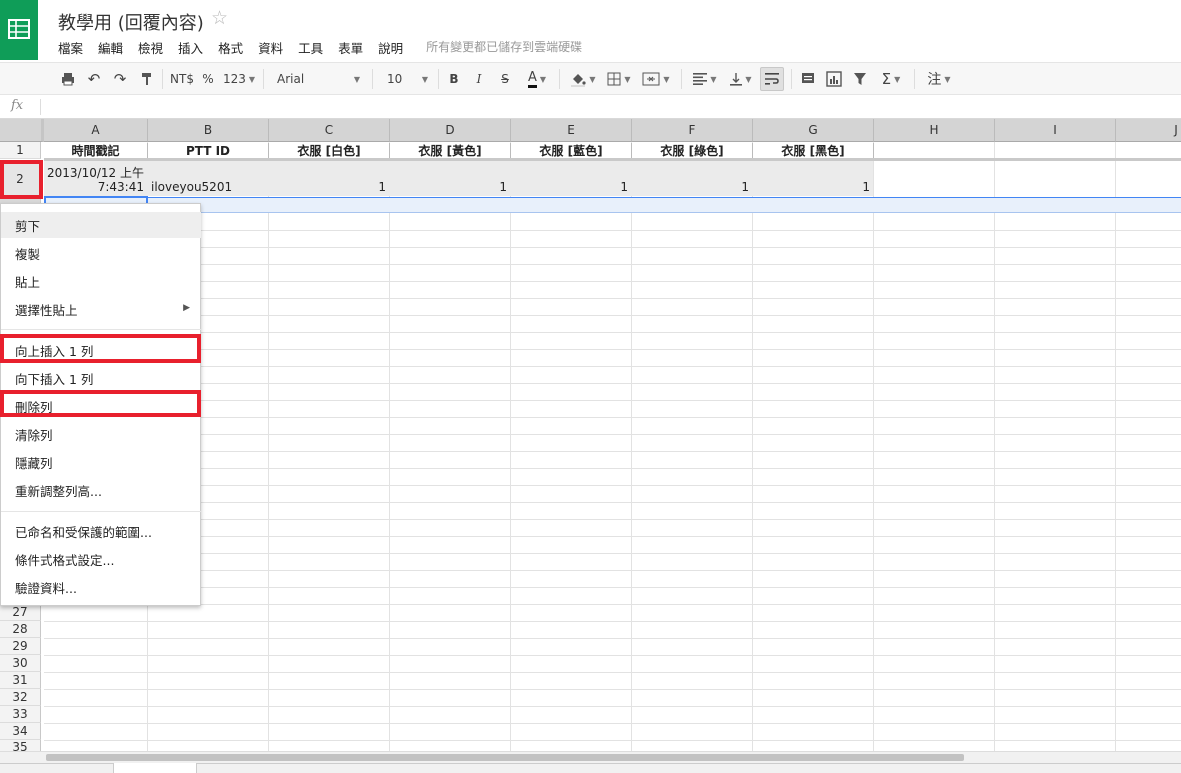 The width and height of the screenshot is (1181, 773). I want to click on horizontal-align-button: ▼, so click(705, 79).